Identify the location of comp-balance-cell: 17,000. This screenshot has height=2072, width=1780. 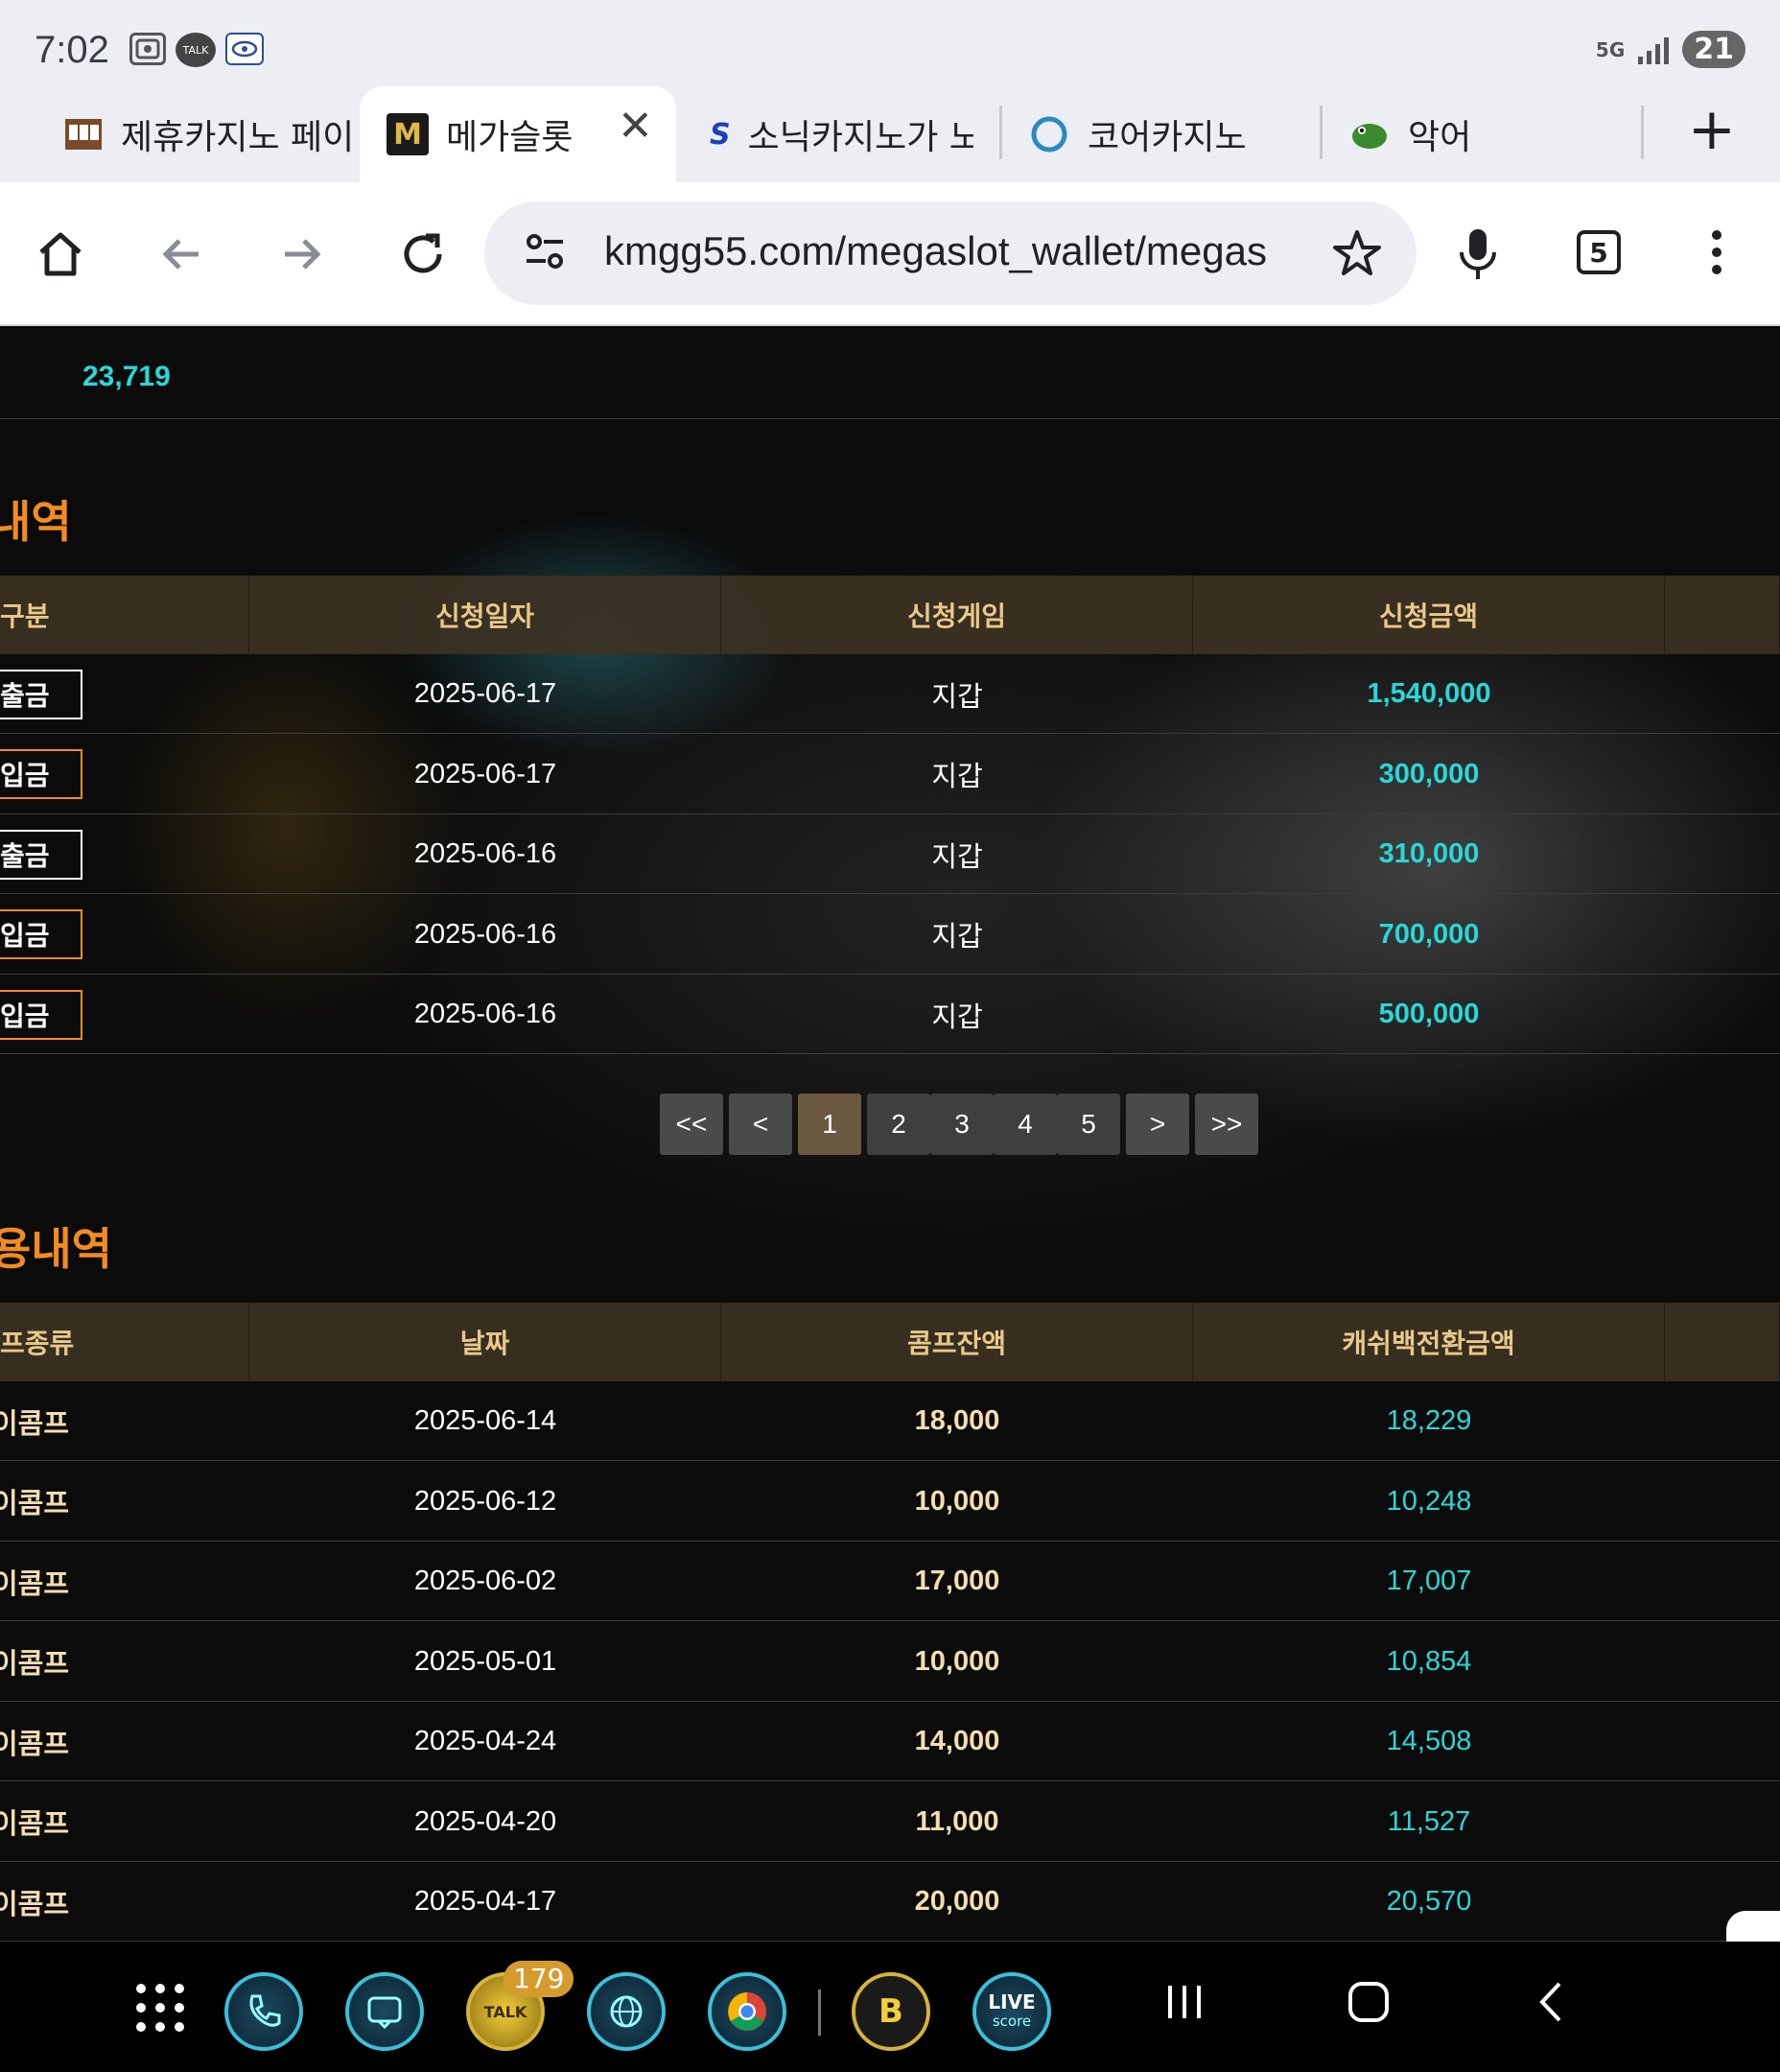
(957, 1581).